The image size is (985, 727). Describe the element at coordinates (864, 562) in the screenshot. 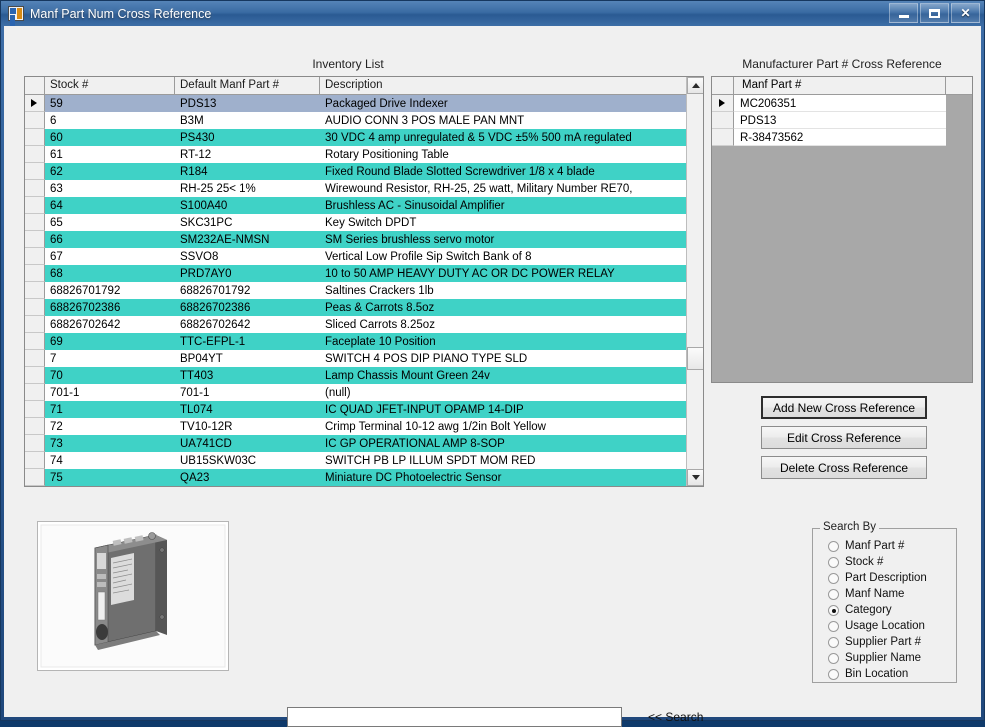

I see `search-by-option-label: Stock #` at that location.